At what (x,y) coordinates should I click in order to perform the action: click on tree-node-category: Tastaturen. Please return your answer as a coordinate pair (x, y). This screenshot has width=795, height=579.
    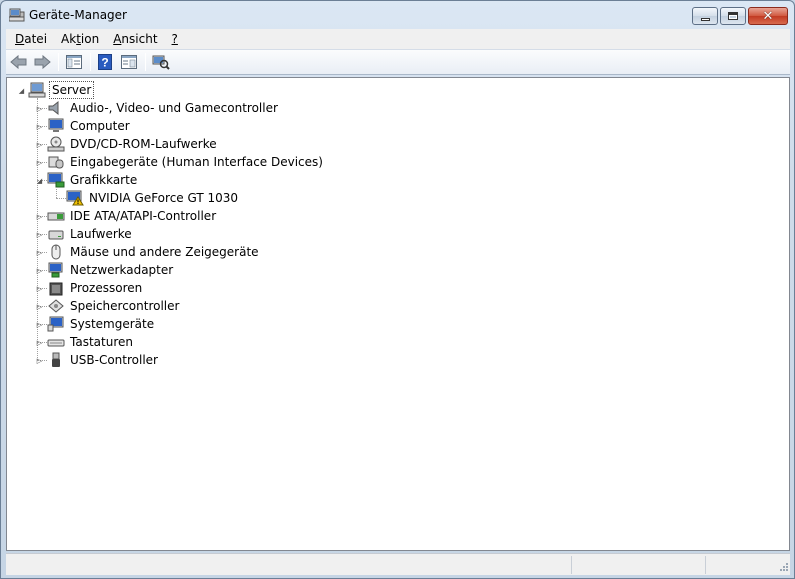
    Looking at the image, I should click on (91, 342).